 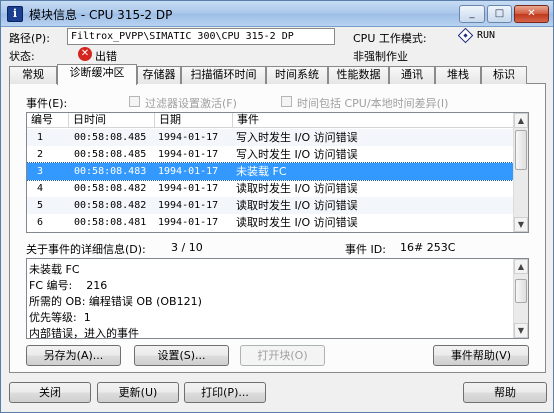 What do you see at coordinates (85, 54) in the screenshot?
I see `error-icon: ✕` at bounding box center [85, 54].